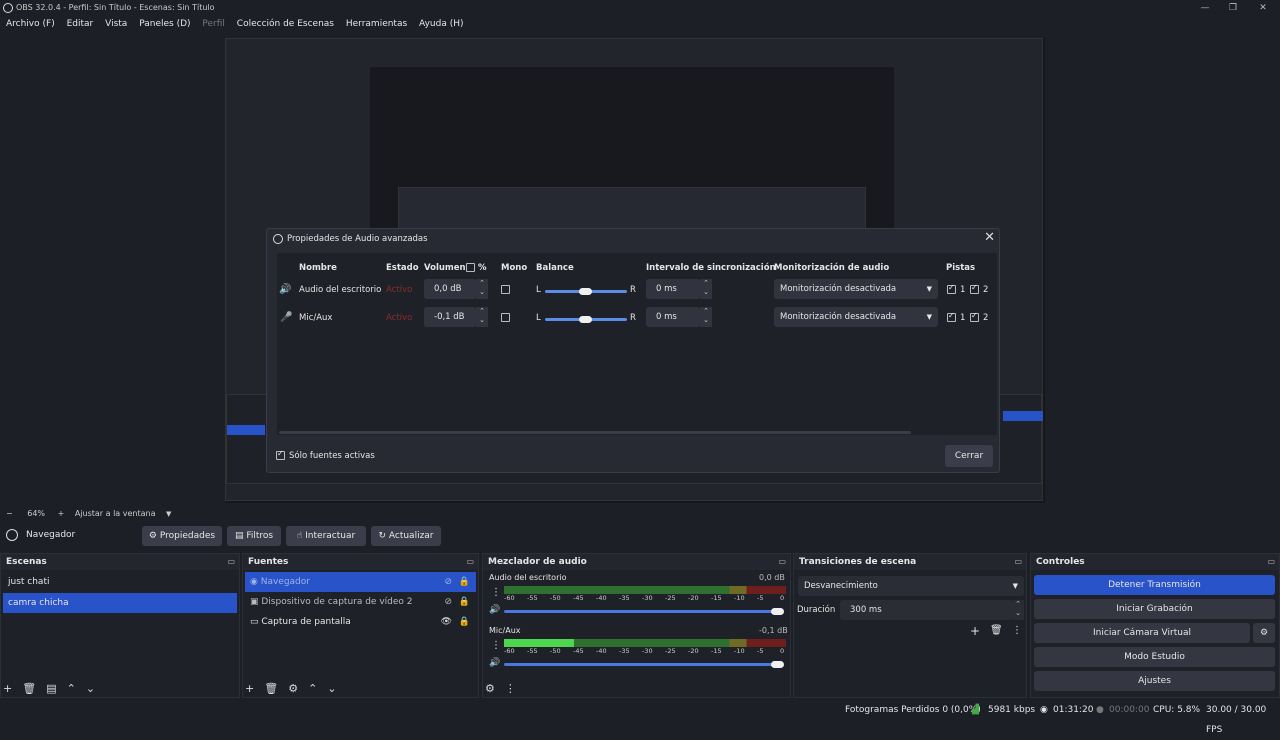 This screenshot has width=1280, height=740. What do you see at coordinates (9, 513) in the screenshot?
I see `zoom-out-button: −` at bounding box center [9, 513].